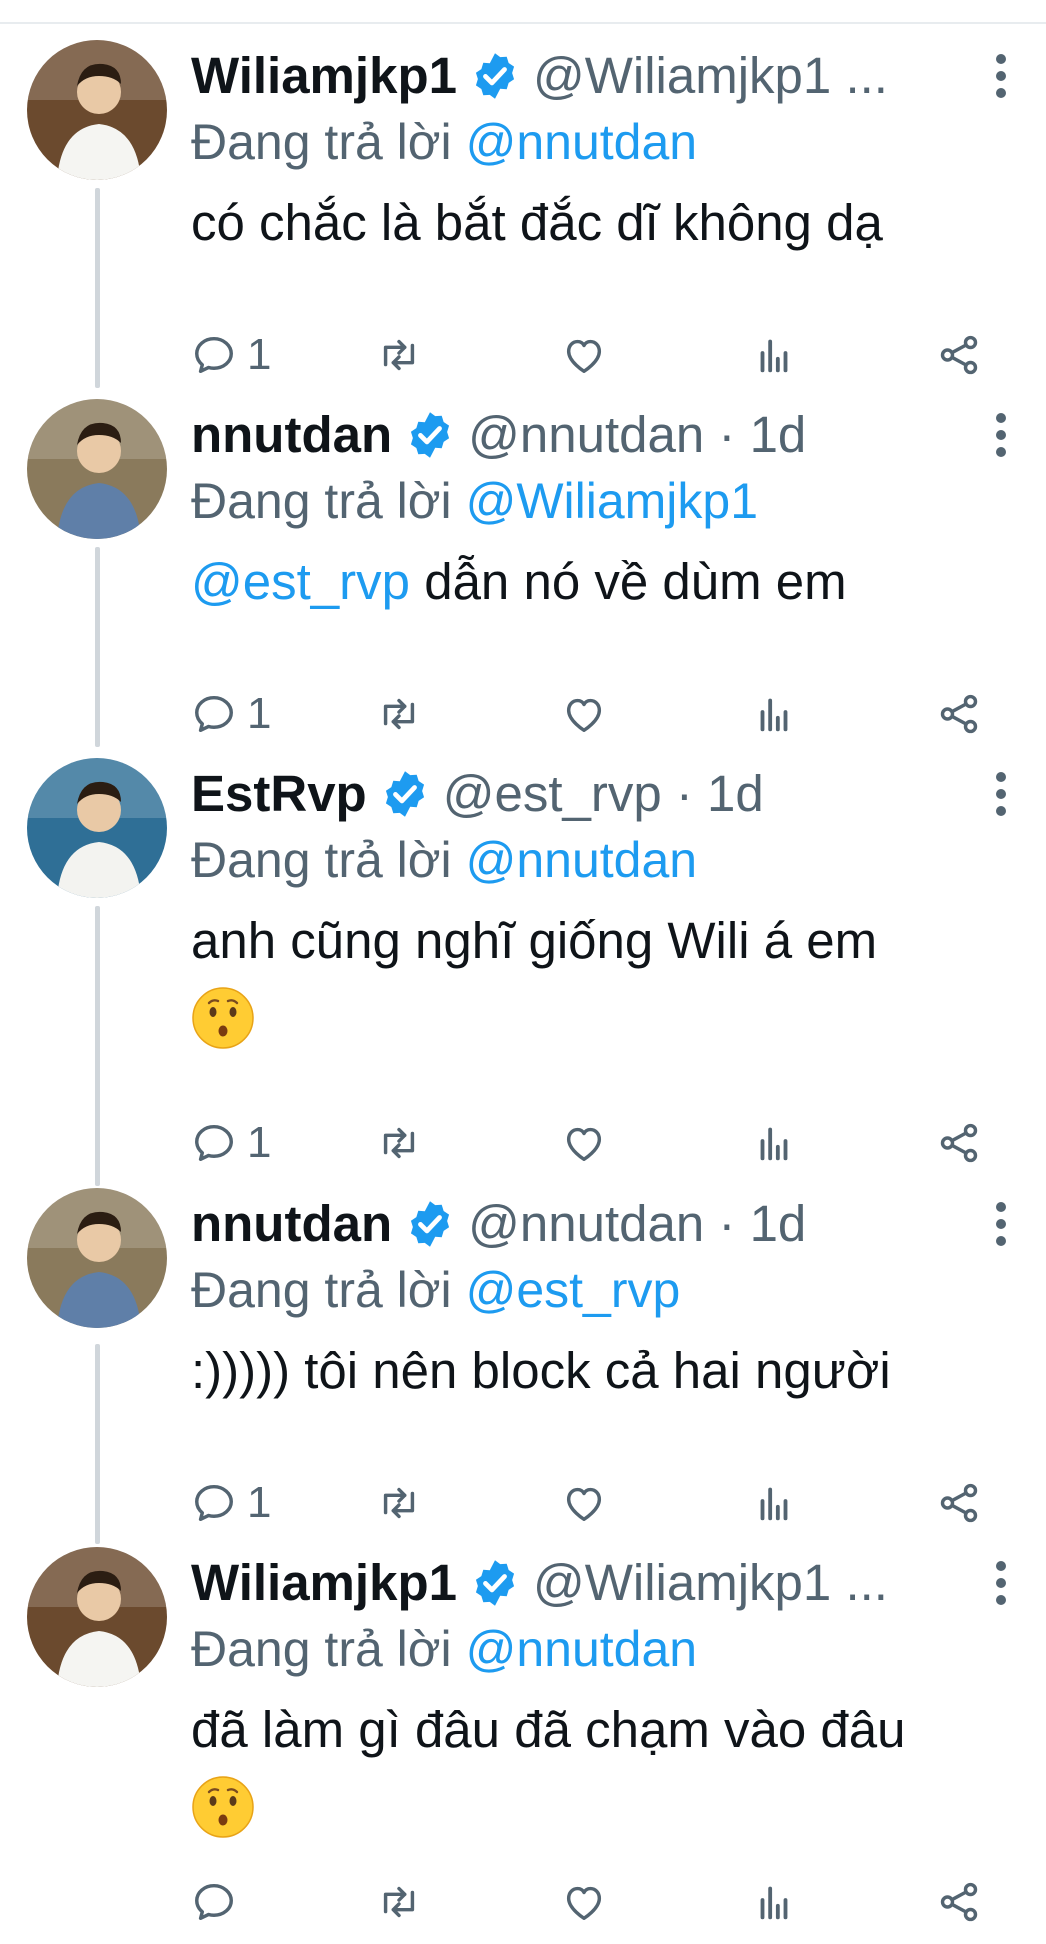  What do you see at coordinates (534, 940) in the screenshot?
I see `tweet-body-text: anh cũng nghĩ giống Wili á em` at bounding box center [534, 940].